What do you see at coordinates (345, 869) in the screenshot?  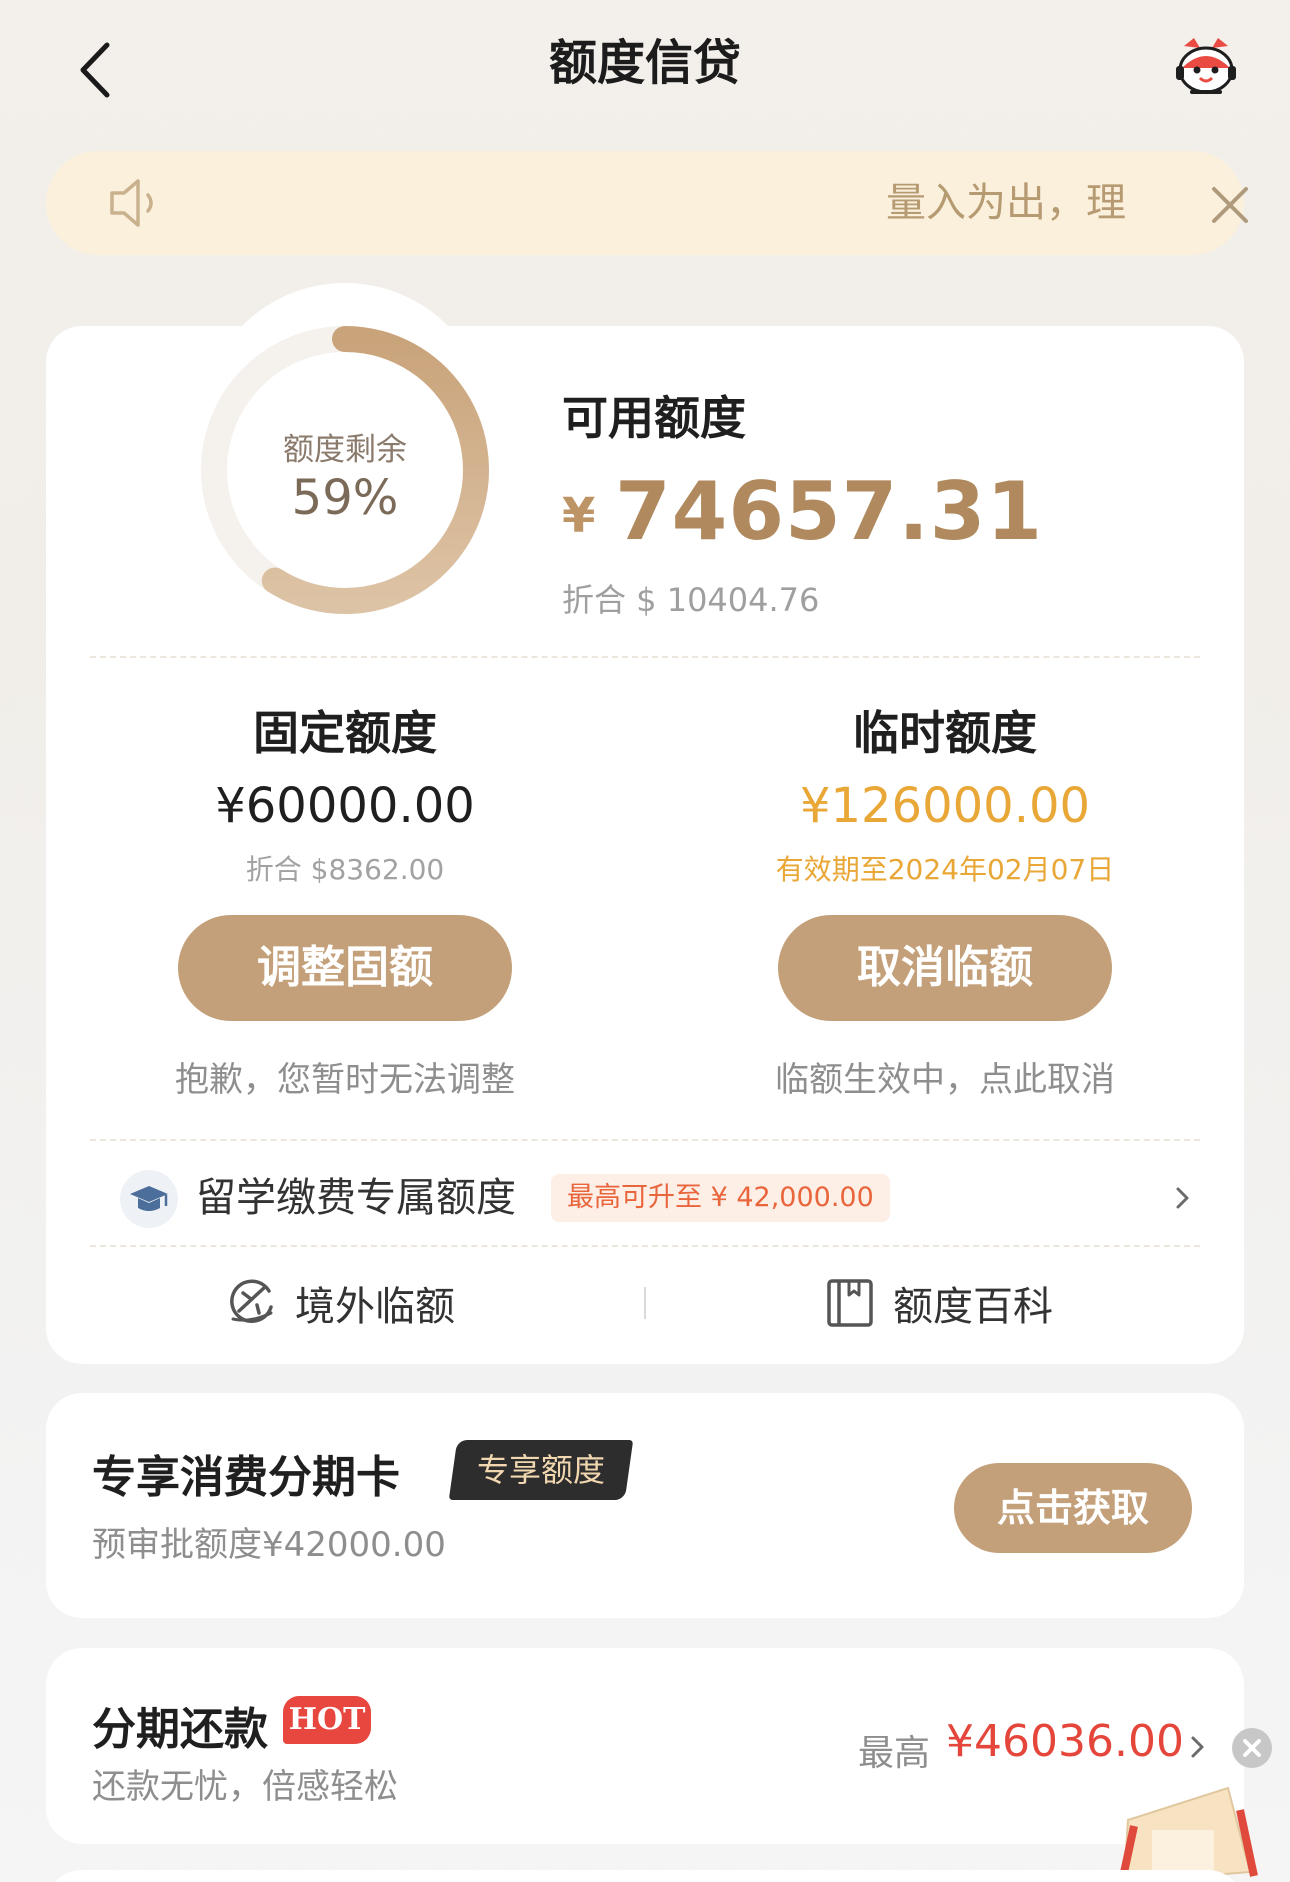 I see `fixed-credit-converted: 折合 $8362.00` at bounding box center [345, 869].